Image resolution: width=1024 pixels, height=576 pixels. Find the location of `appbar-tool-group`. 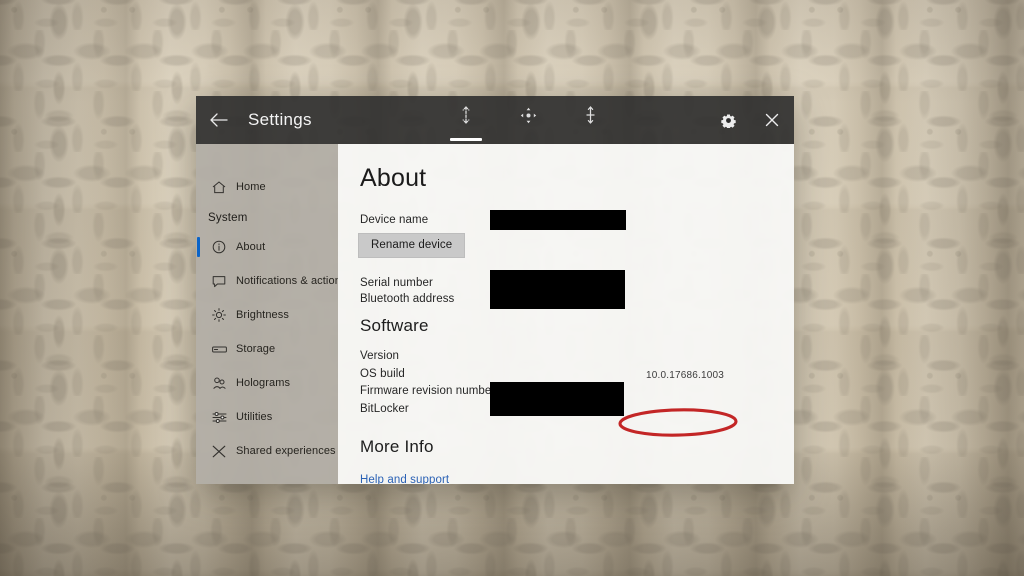

appbar-tool-group is located at coordinates (528, 120).